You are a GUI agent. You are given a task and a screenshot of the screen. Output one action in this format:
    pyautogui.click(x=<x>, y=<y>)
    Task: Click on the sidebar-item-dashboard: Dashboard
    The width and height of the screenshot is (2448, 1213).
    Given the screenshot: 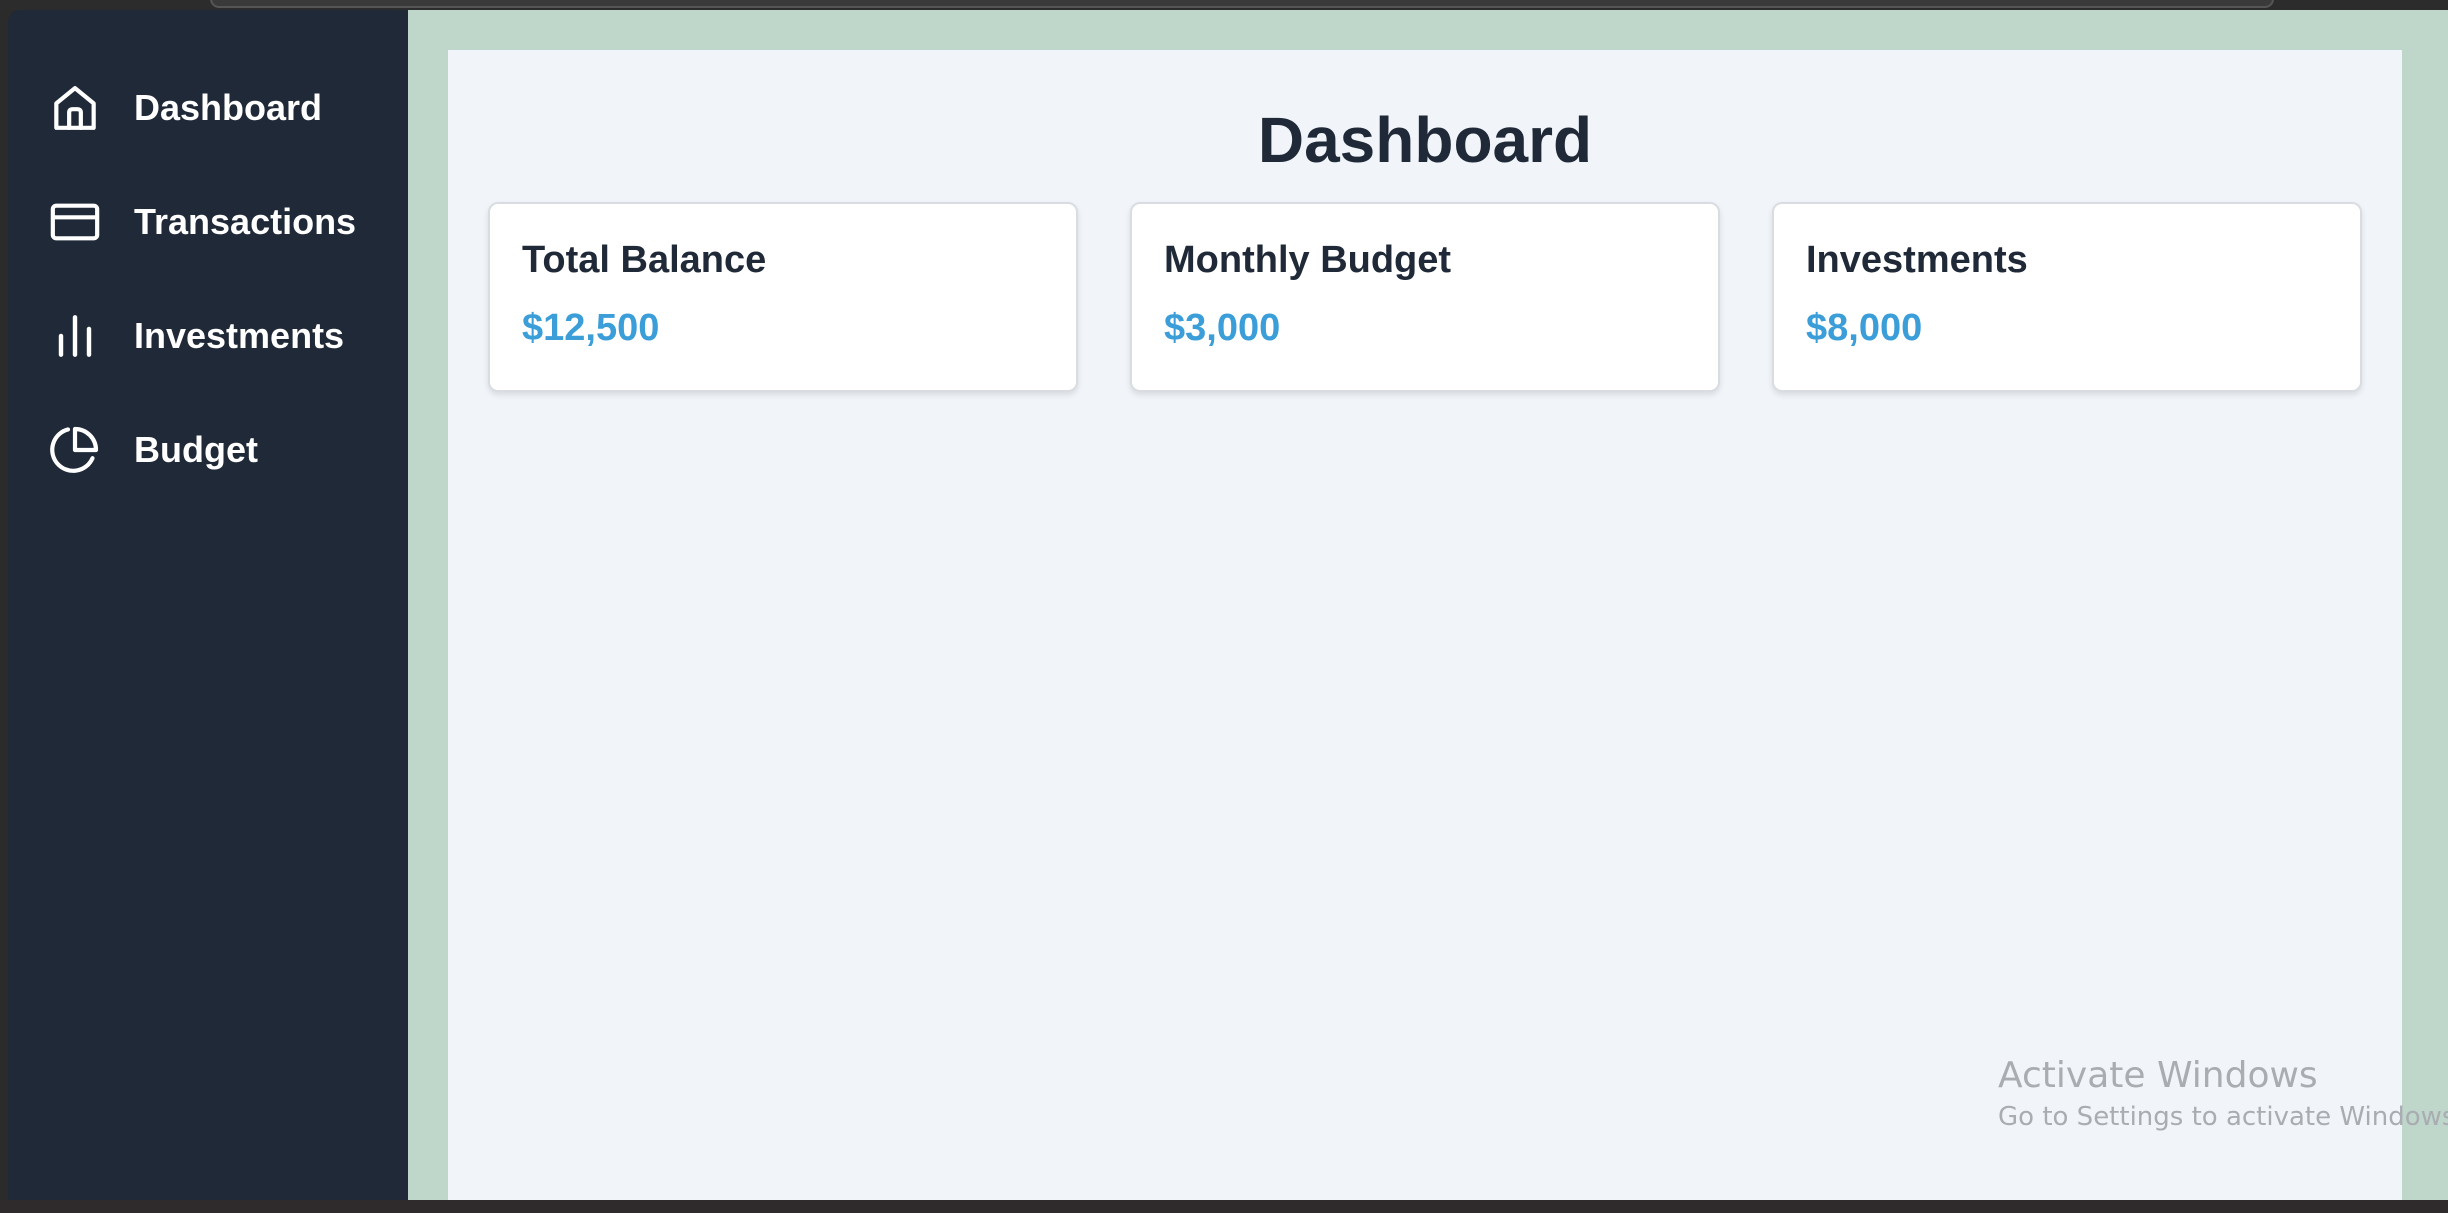 What is the action you would take?
    pyautogui.click(x=208, y=108)
    